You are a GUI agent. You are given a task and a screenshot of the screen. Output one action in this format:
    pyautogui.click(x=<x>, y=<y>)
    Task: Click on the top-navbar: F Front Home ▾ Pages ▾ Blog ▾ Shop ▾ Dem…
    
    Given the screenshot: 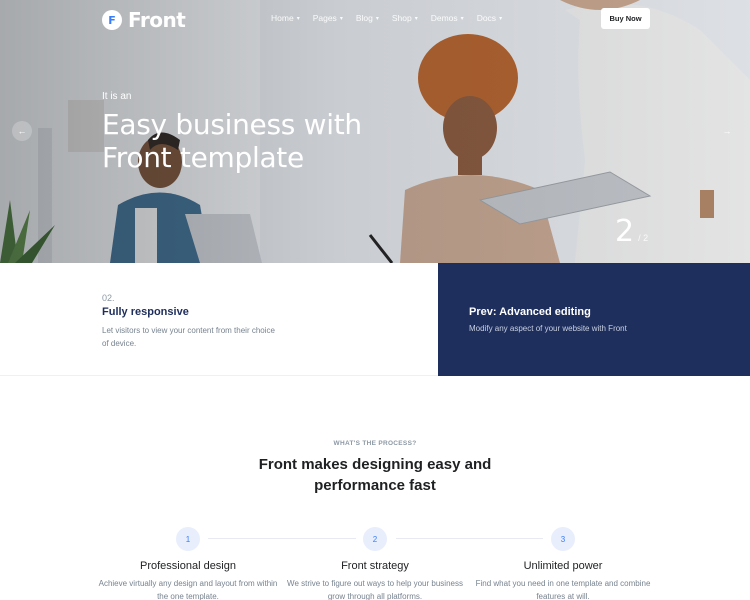 What is the action you would take?
    pyautogui.click(x=375, y=19)
    